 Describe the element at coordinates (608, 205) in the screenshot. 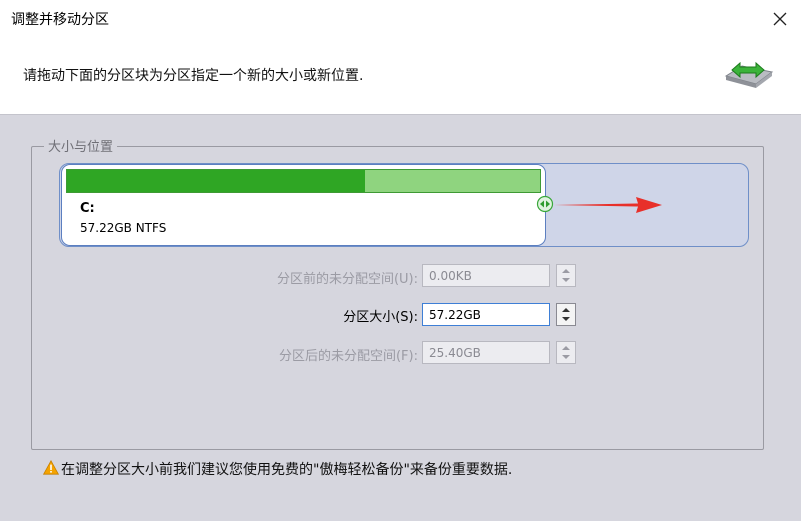

I see `drag-direction-arrow-icon` at that location.